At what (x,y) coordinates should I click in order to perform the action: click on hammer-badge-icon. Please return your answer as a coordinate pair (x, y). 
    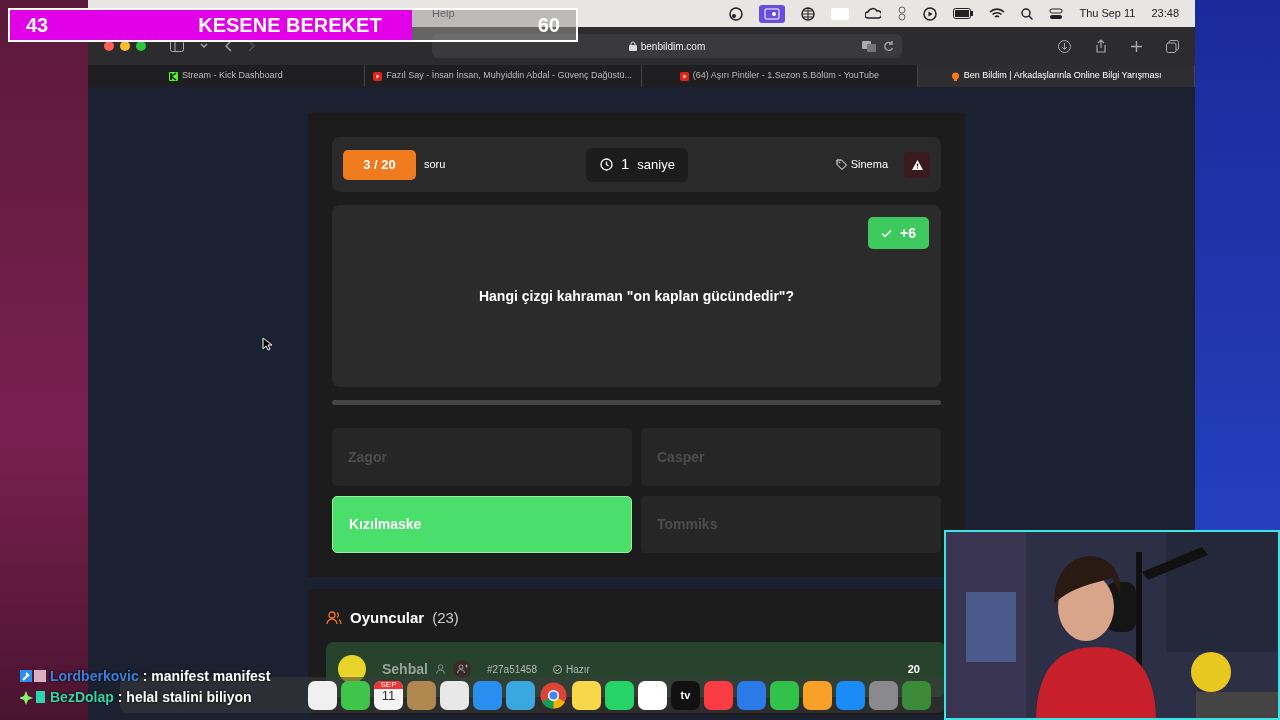
    Looking at the image, I should click on (33, 676).